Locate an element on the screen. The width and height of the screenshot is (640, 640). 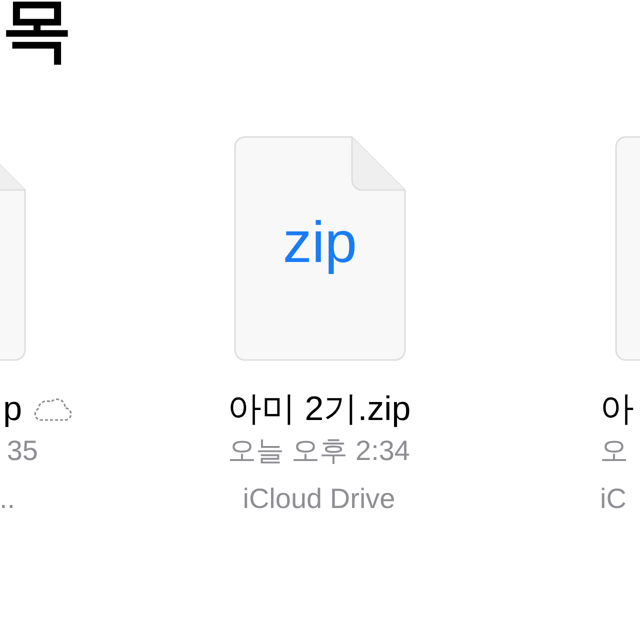
file-location: iCloud Drive is located at coordinates (319, 499).